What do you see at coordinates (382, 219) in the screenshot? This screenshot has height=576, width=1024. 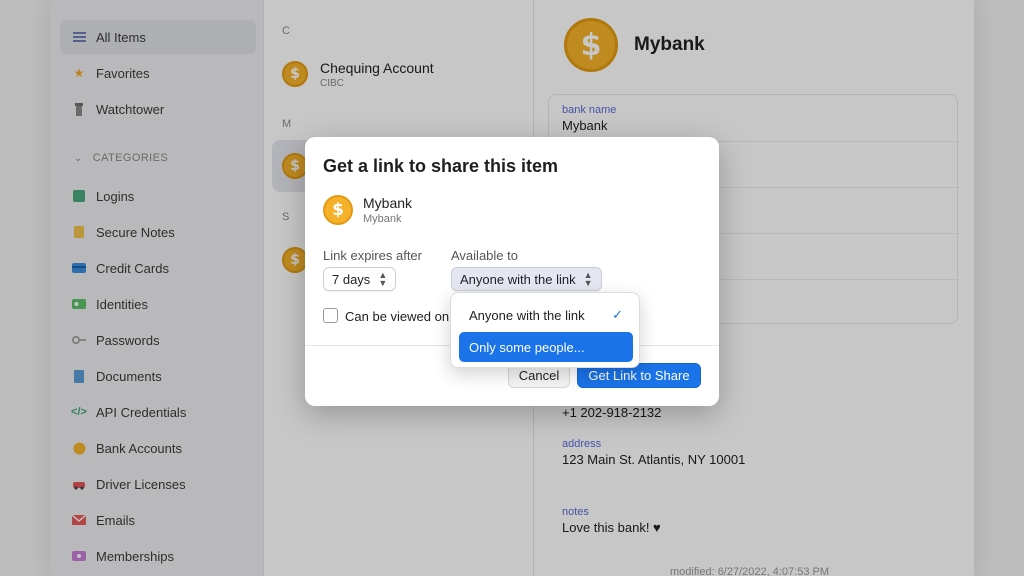 I see `dialog-item-subtitle: Mybank` at bounding box center [382, 219].